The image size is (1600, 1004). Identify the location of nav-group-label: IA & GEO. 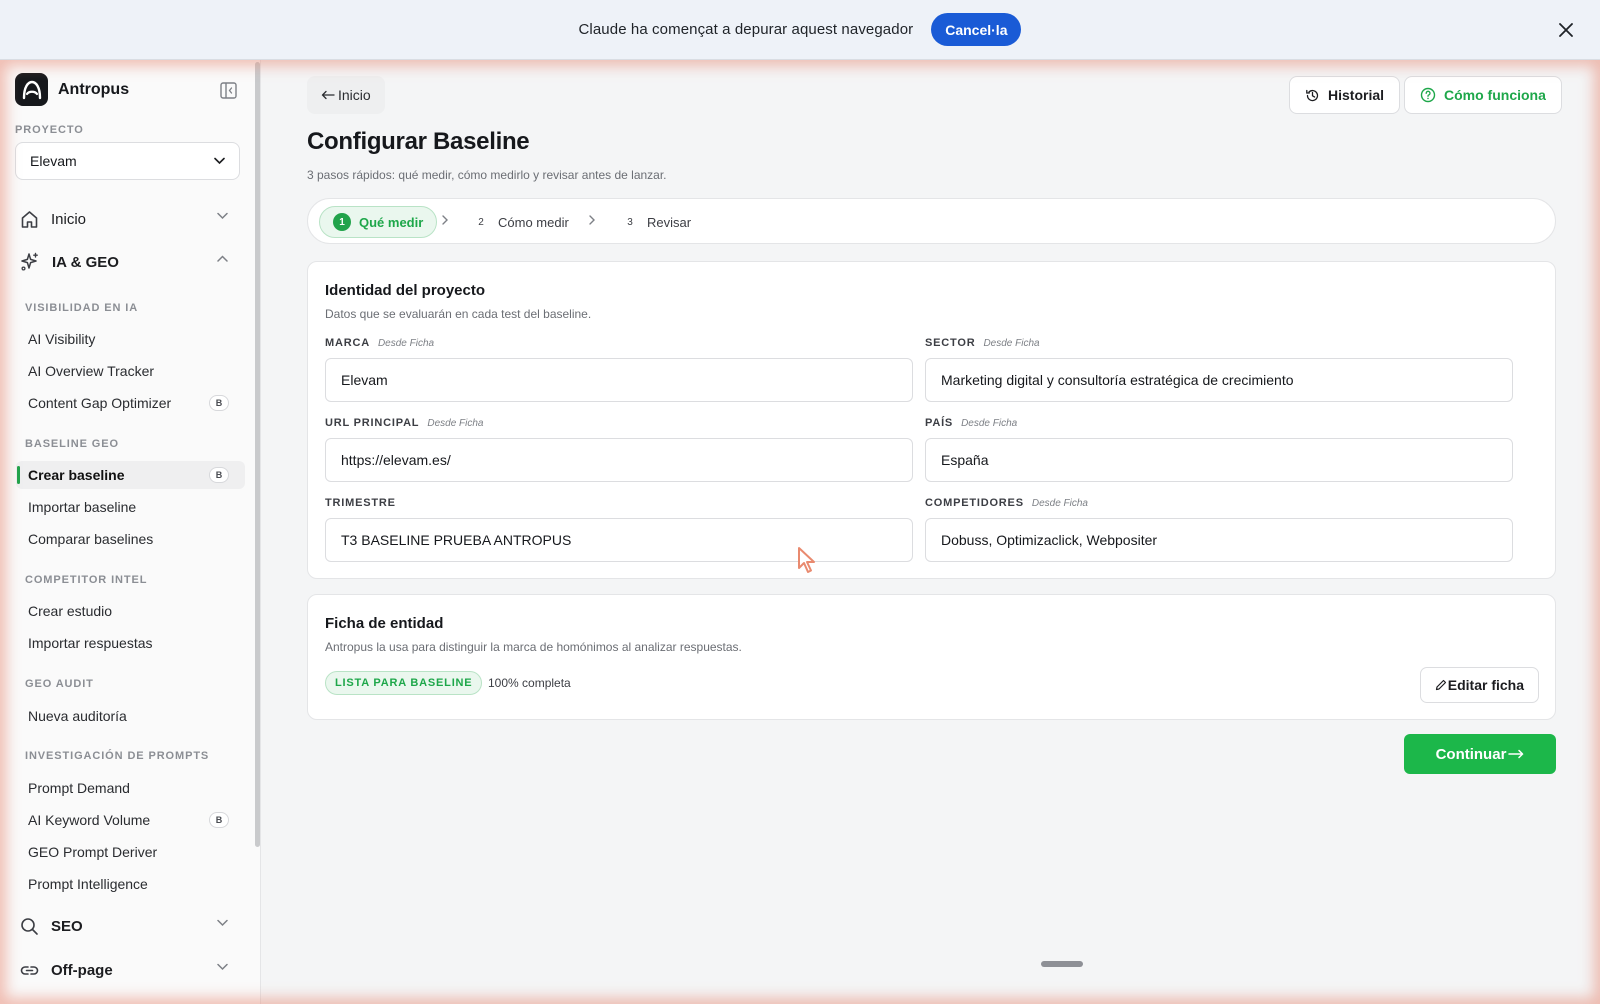
(85, 262).